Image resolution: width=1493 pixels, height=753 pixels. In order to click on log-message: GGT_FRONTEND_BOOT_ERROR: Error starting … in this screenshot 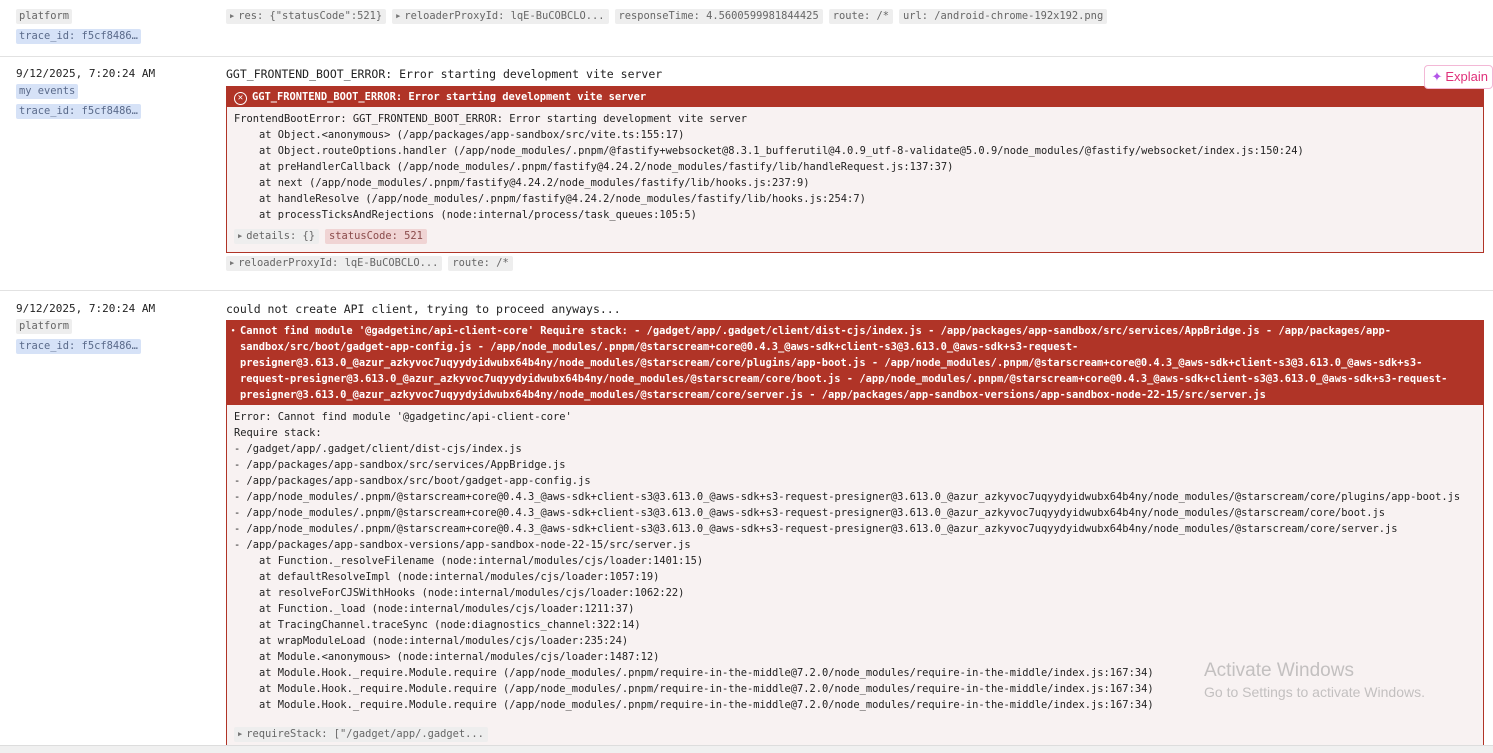, I will do `click(444, 74)`.